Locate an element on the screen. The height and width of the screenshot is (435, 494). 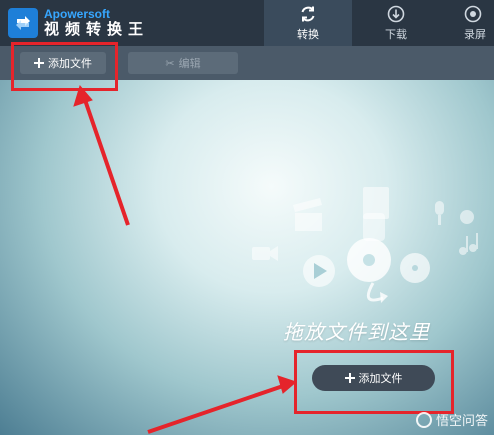
scissors-icon: ✂ is located at coordinates (170, 63).